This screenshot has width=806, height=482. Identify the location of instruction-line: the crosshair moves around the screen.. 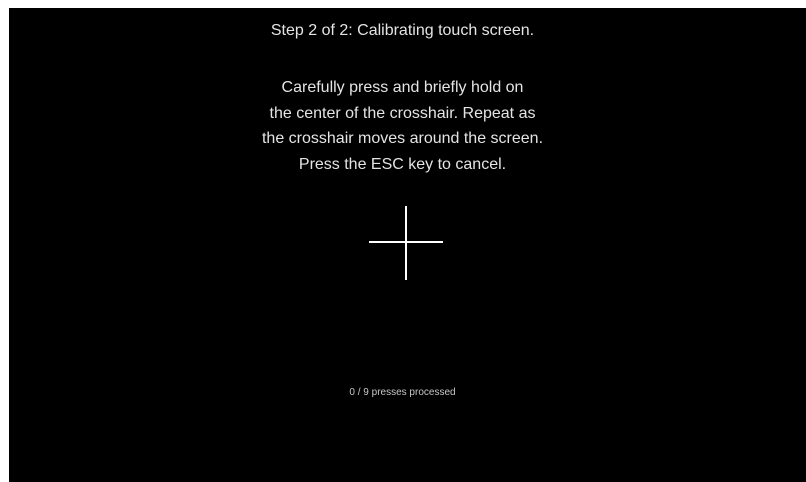
(402, 138).